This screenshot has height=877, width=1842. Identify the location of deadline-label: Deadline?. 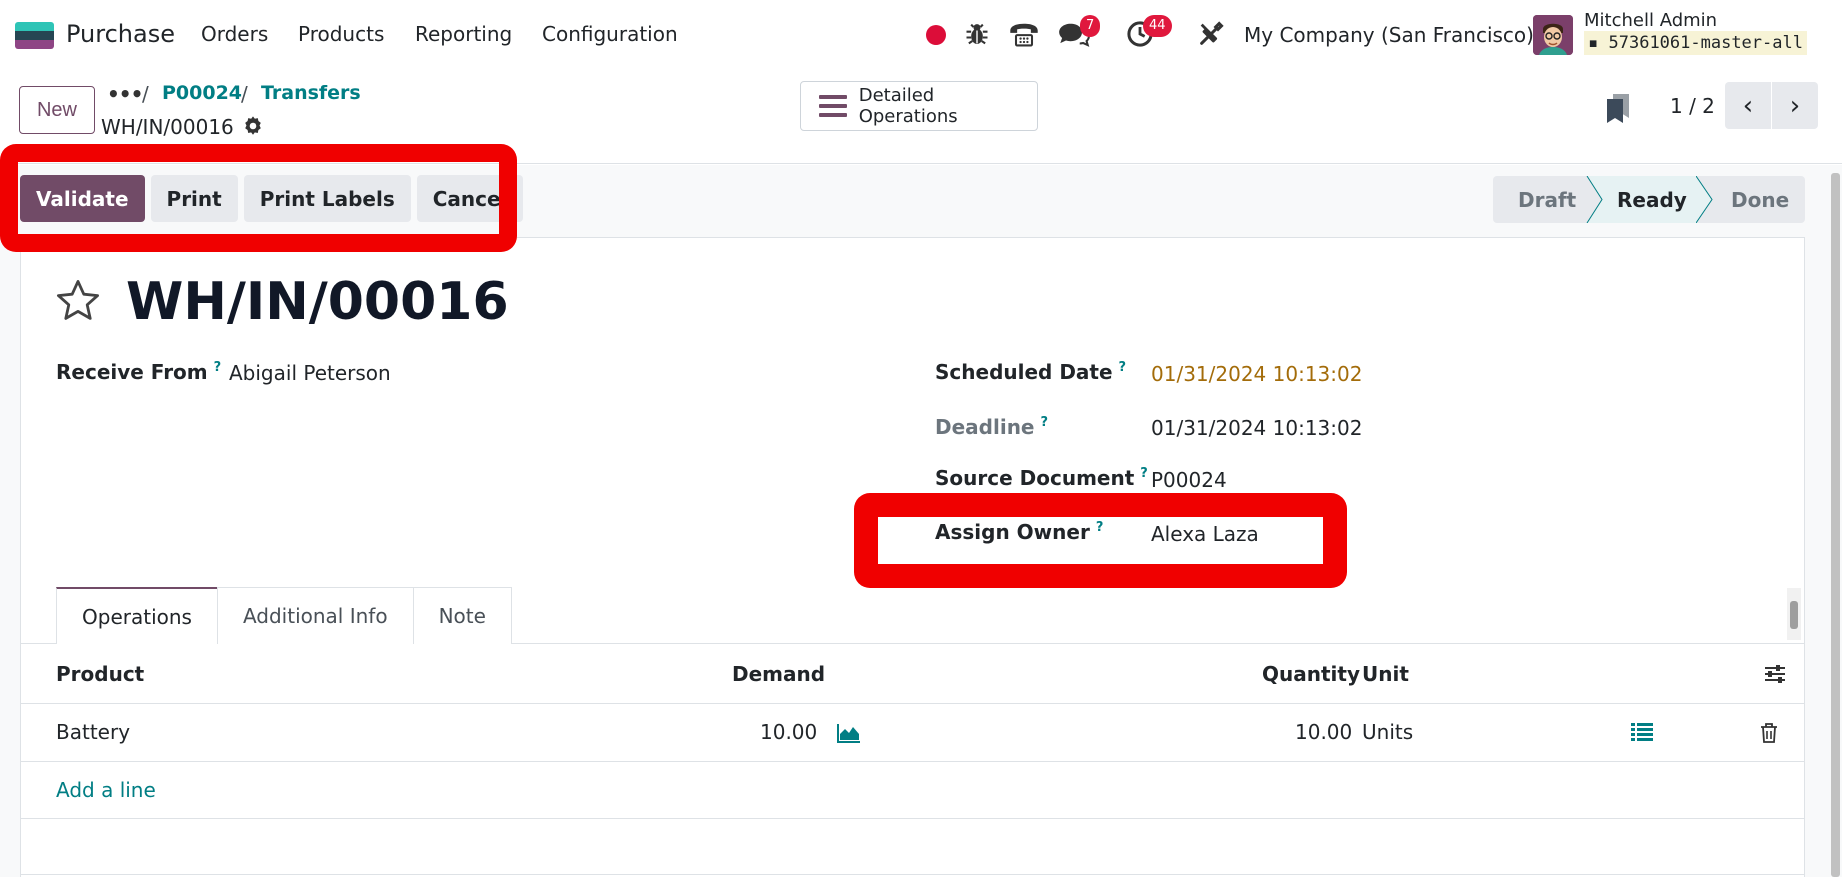
(991, 427).